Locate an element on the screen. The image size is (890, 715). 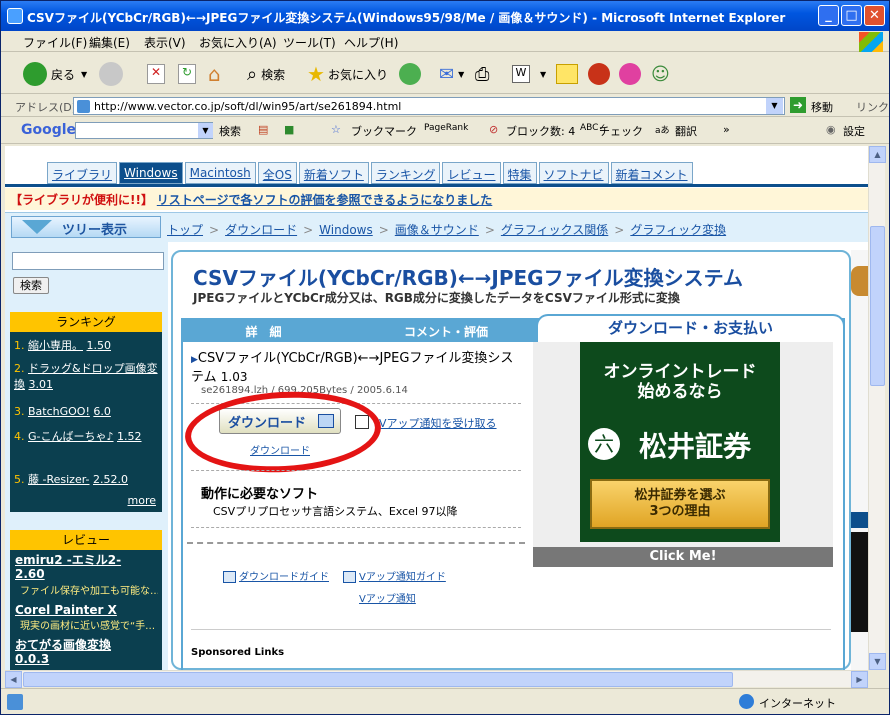
nav-tab-macintosh: Macintosh is located at coordinates (220, 173).